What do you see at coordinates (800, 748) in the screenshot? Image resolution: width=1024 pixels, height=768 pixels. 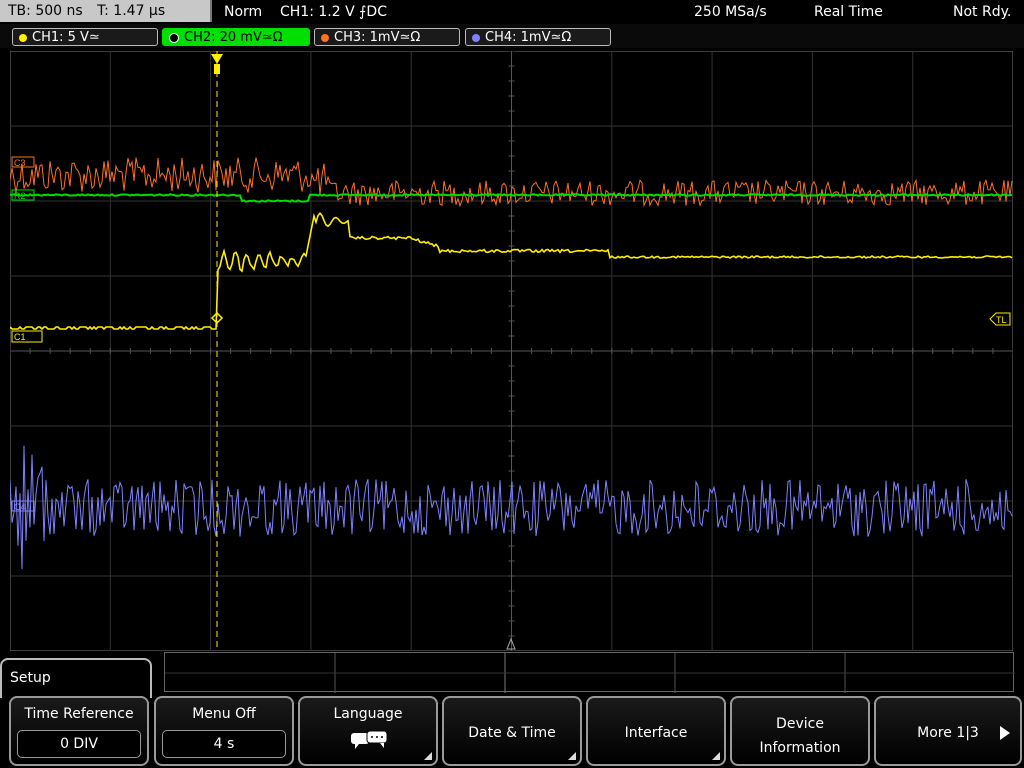 I see `device-info-line2: Information` at bounding box center [800, 748].